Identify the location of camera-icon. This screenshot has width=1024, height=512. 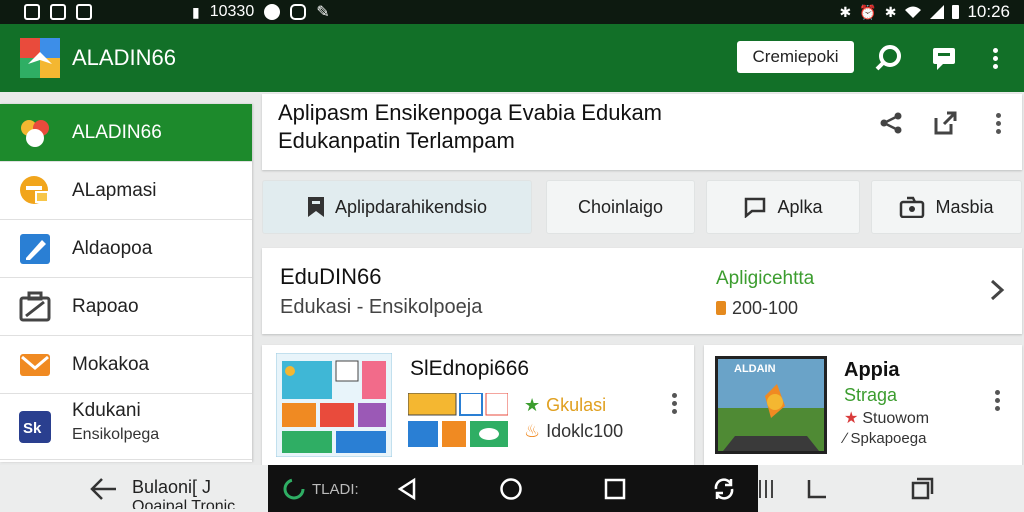
(272, 12).